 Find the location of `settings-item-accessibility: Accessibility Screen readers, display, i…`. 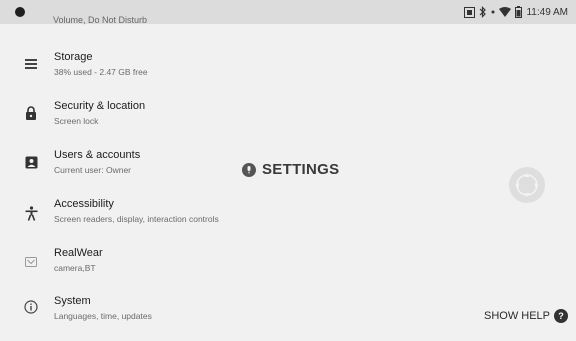

settings-item-accessibility: Accessibility Screen readers, display, i… is located at coordinates (288, 221).